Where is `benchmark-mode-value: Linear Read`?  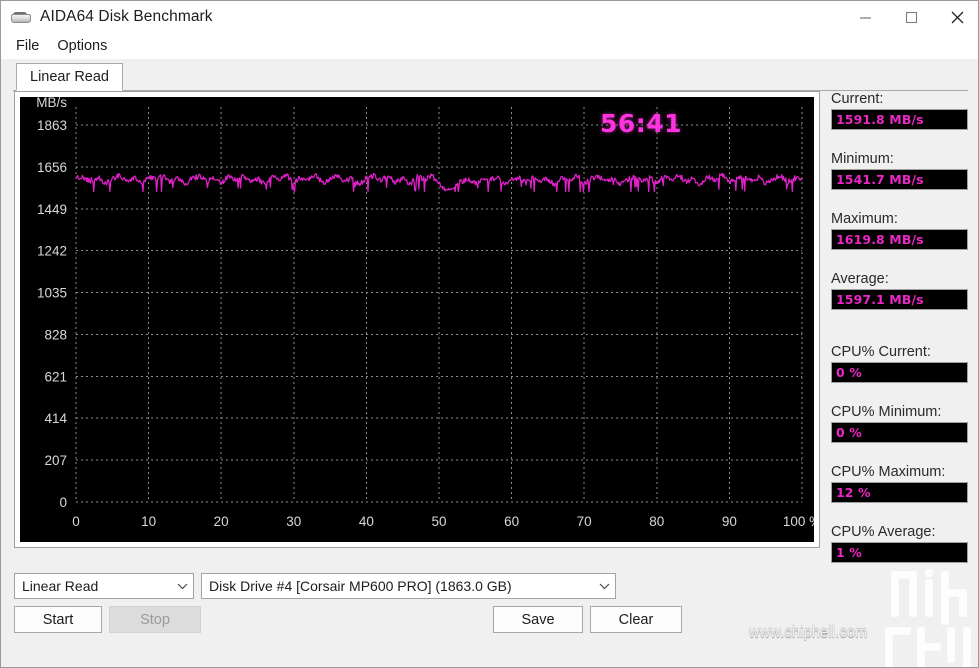 benchmark-mode-value: Linear Read is located at coordinates (60, 586).